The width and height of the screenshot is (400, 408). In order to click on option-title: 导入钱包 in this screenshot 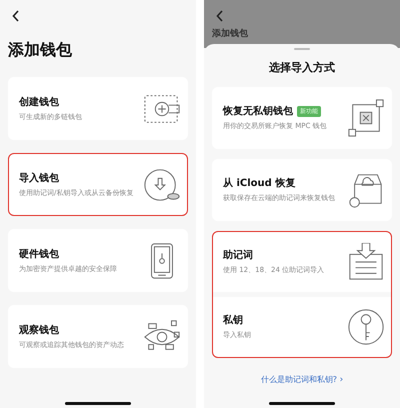, I will do `click(39, 178)`.